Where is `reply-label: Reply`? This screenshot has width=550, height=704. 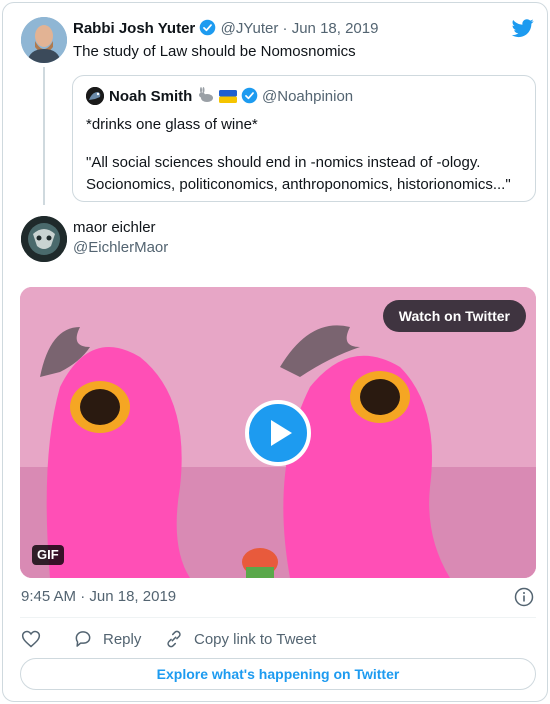
reply-label: Reply is located at coordinates (122, 639).